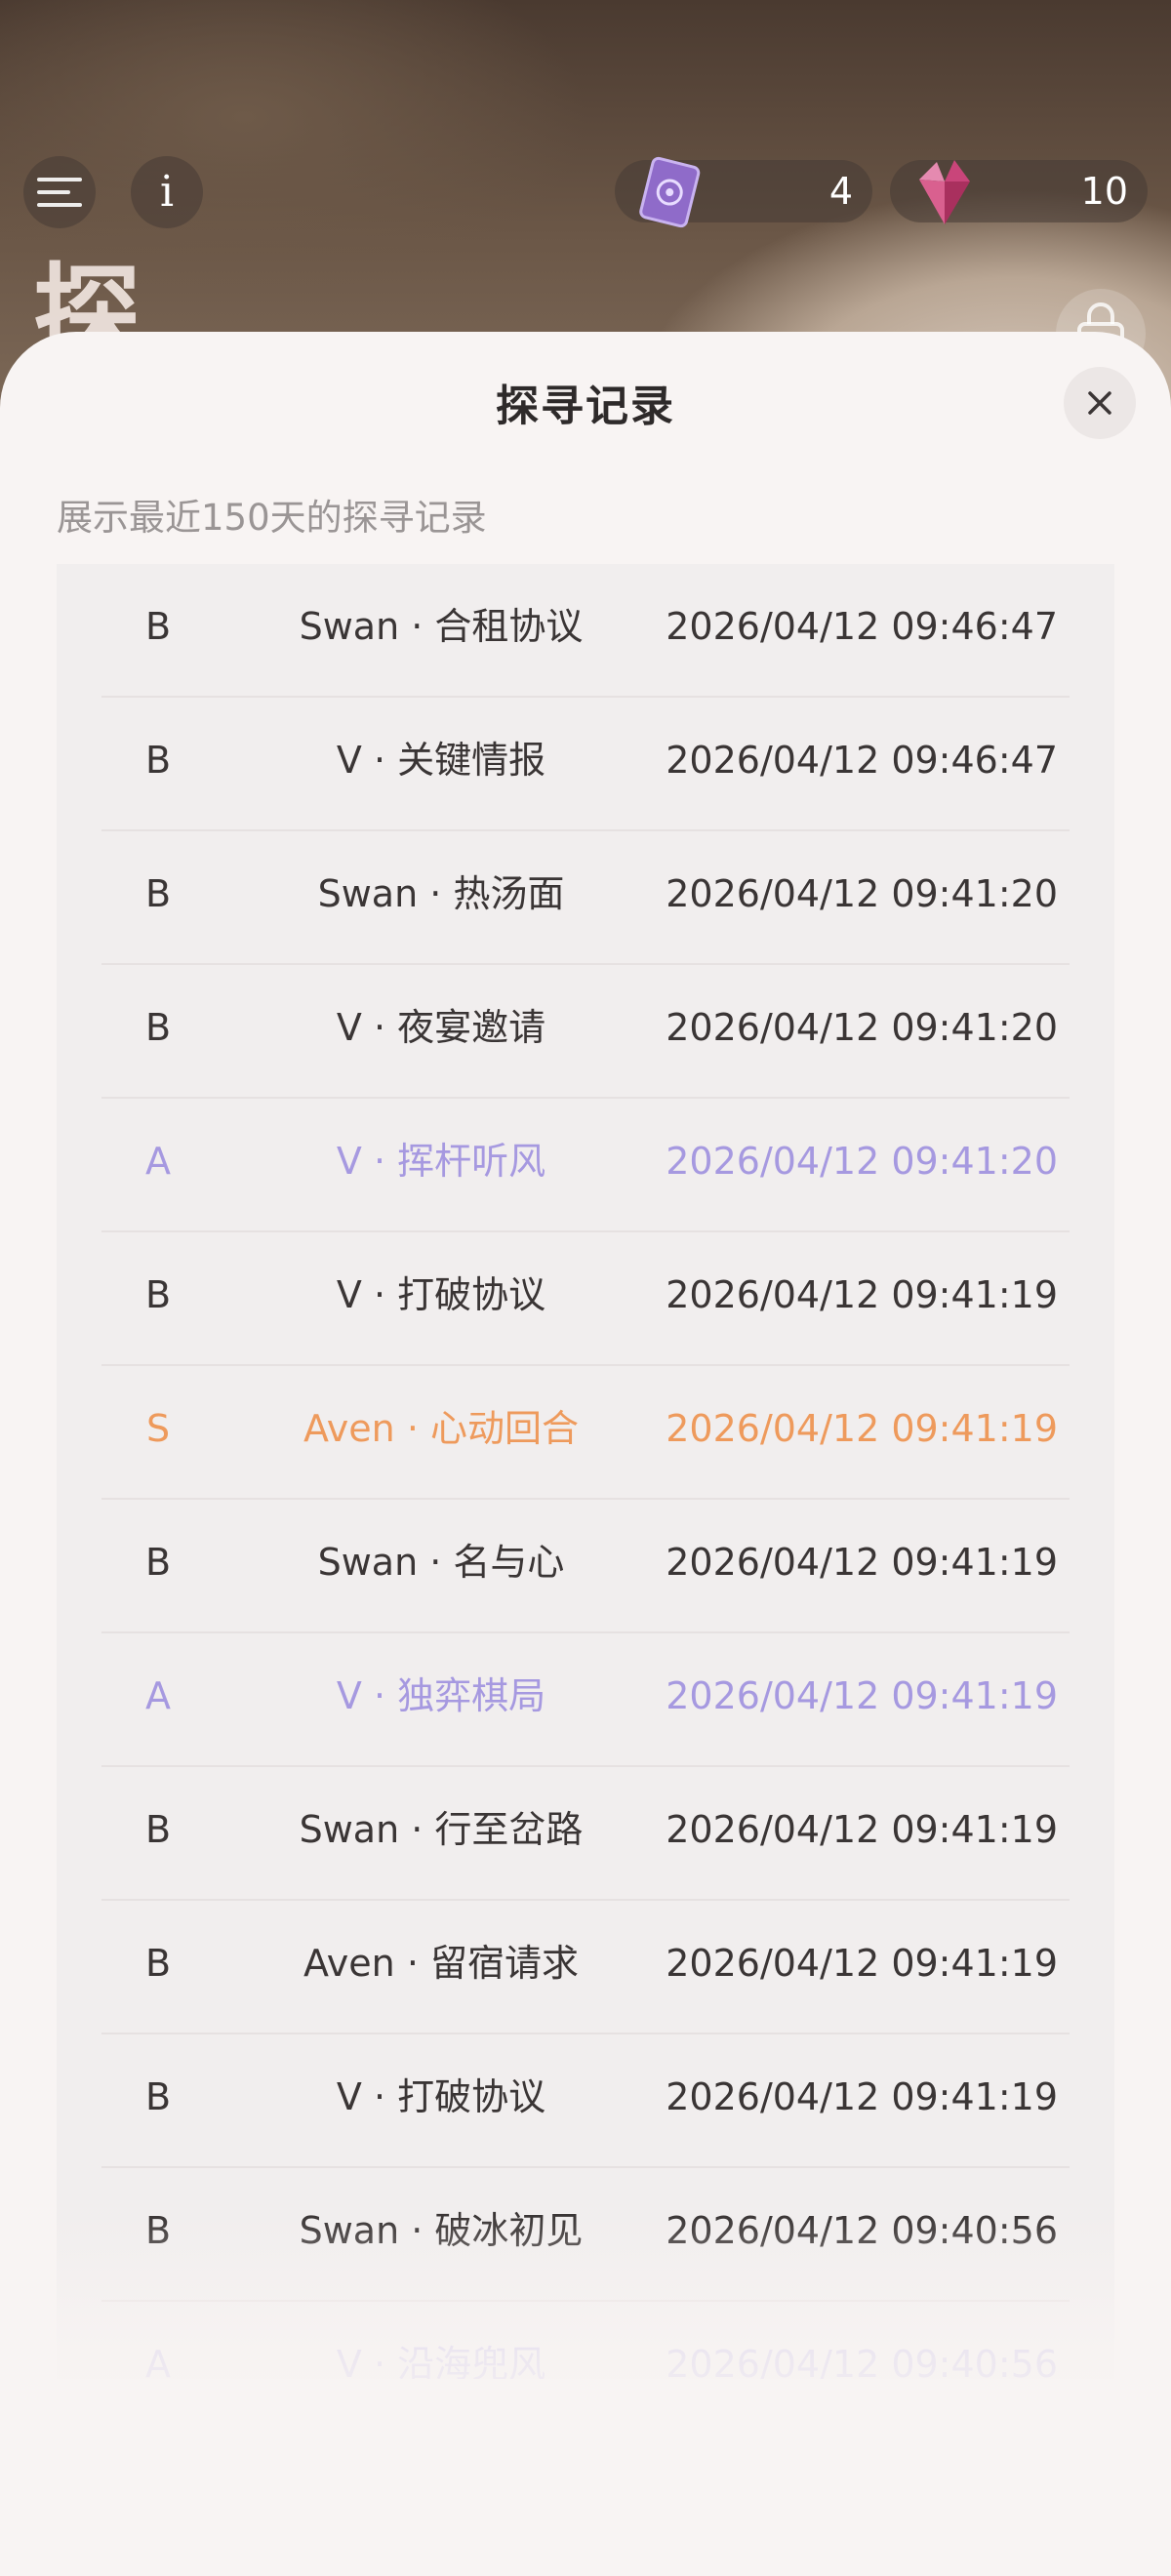  I want to click on list-fade-overlay, so click(585, 2395).